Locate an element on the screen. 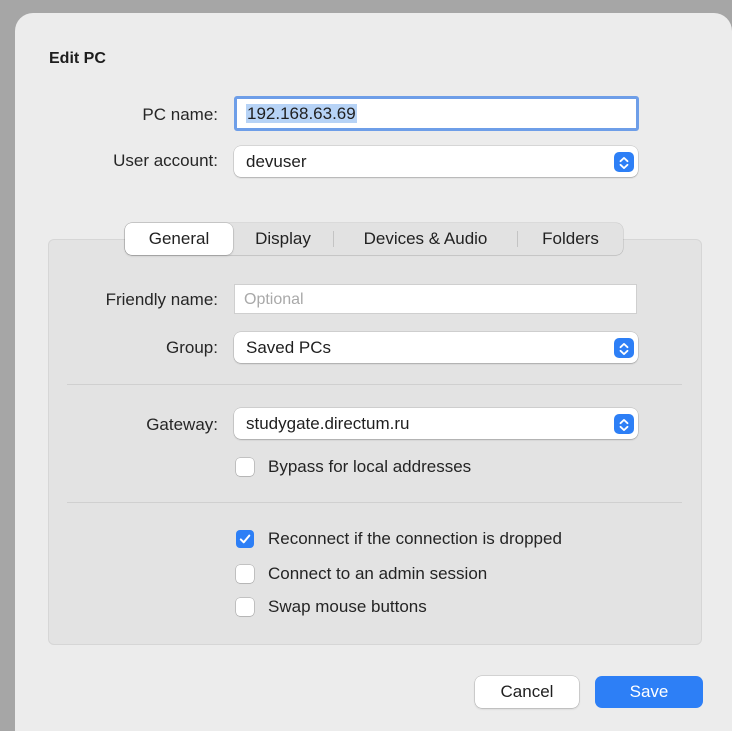  friendly-name-field: Optional is located at coordinates (435, 299).